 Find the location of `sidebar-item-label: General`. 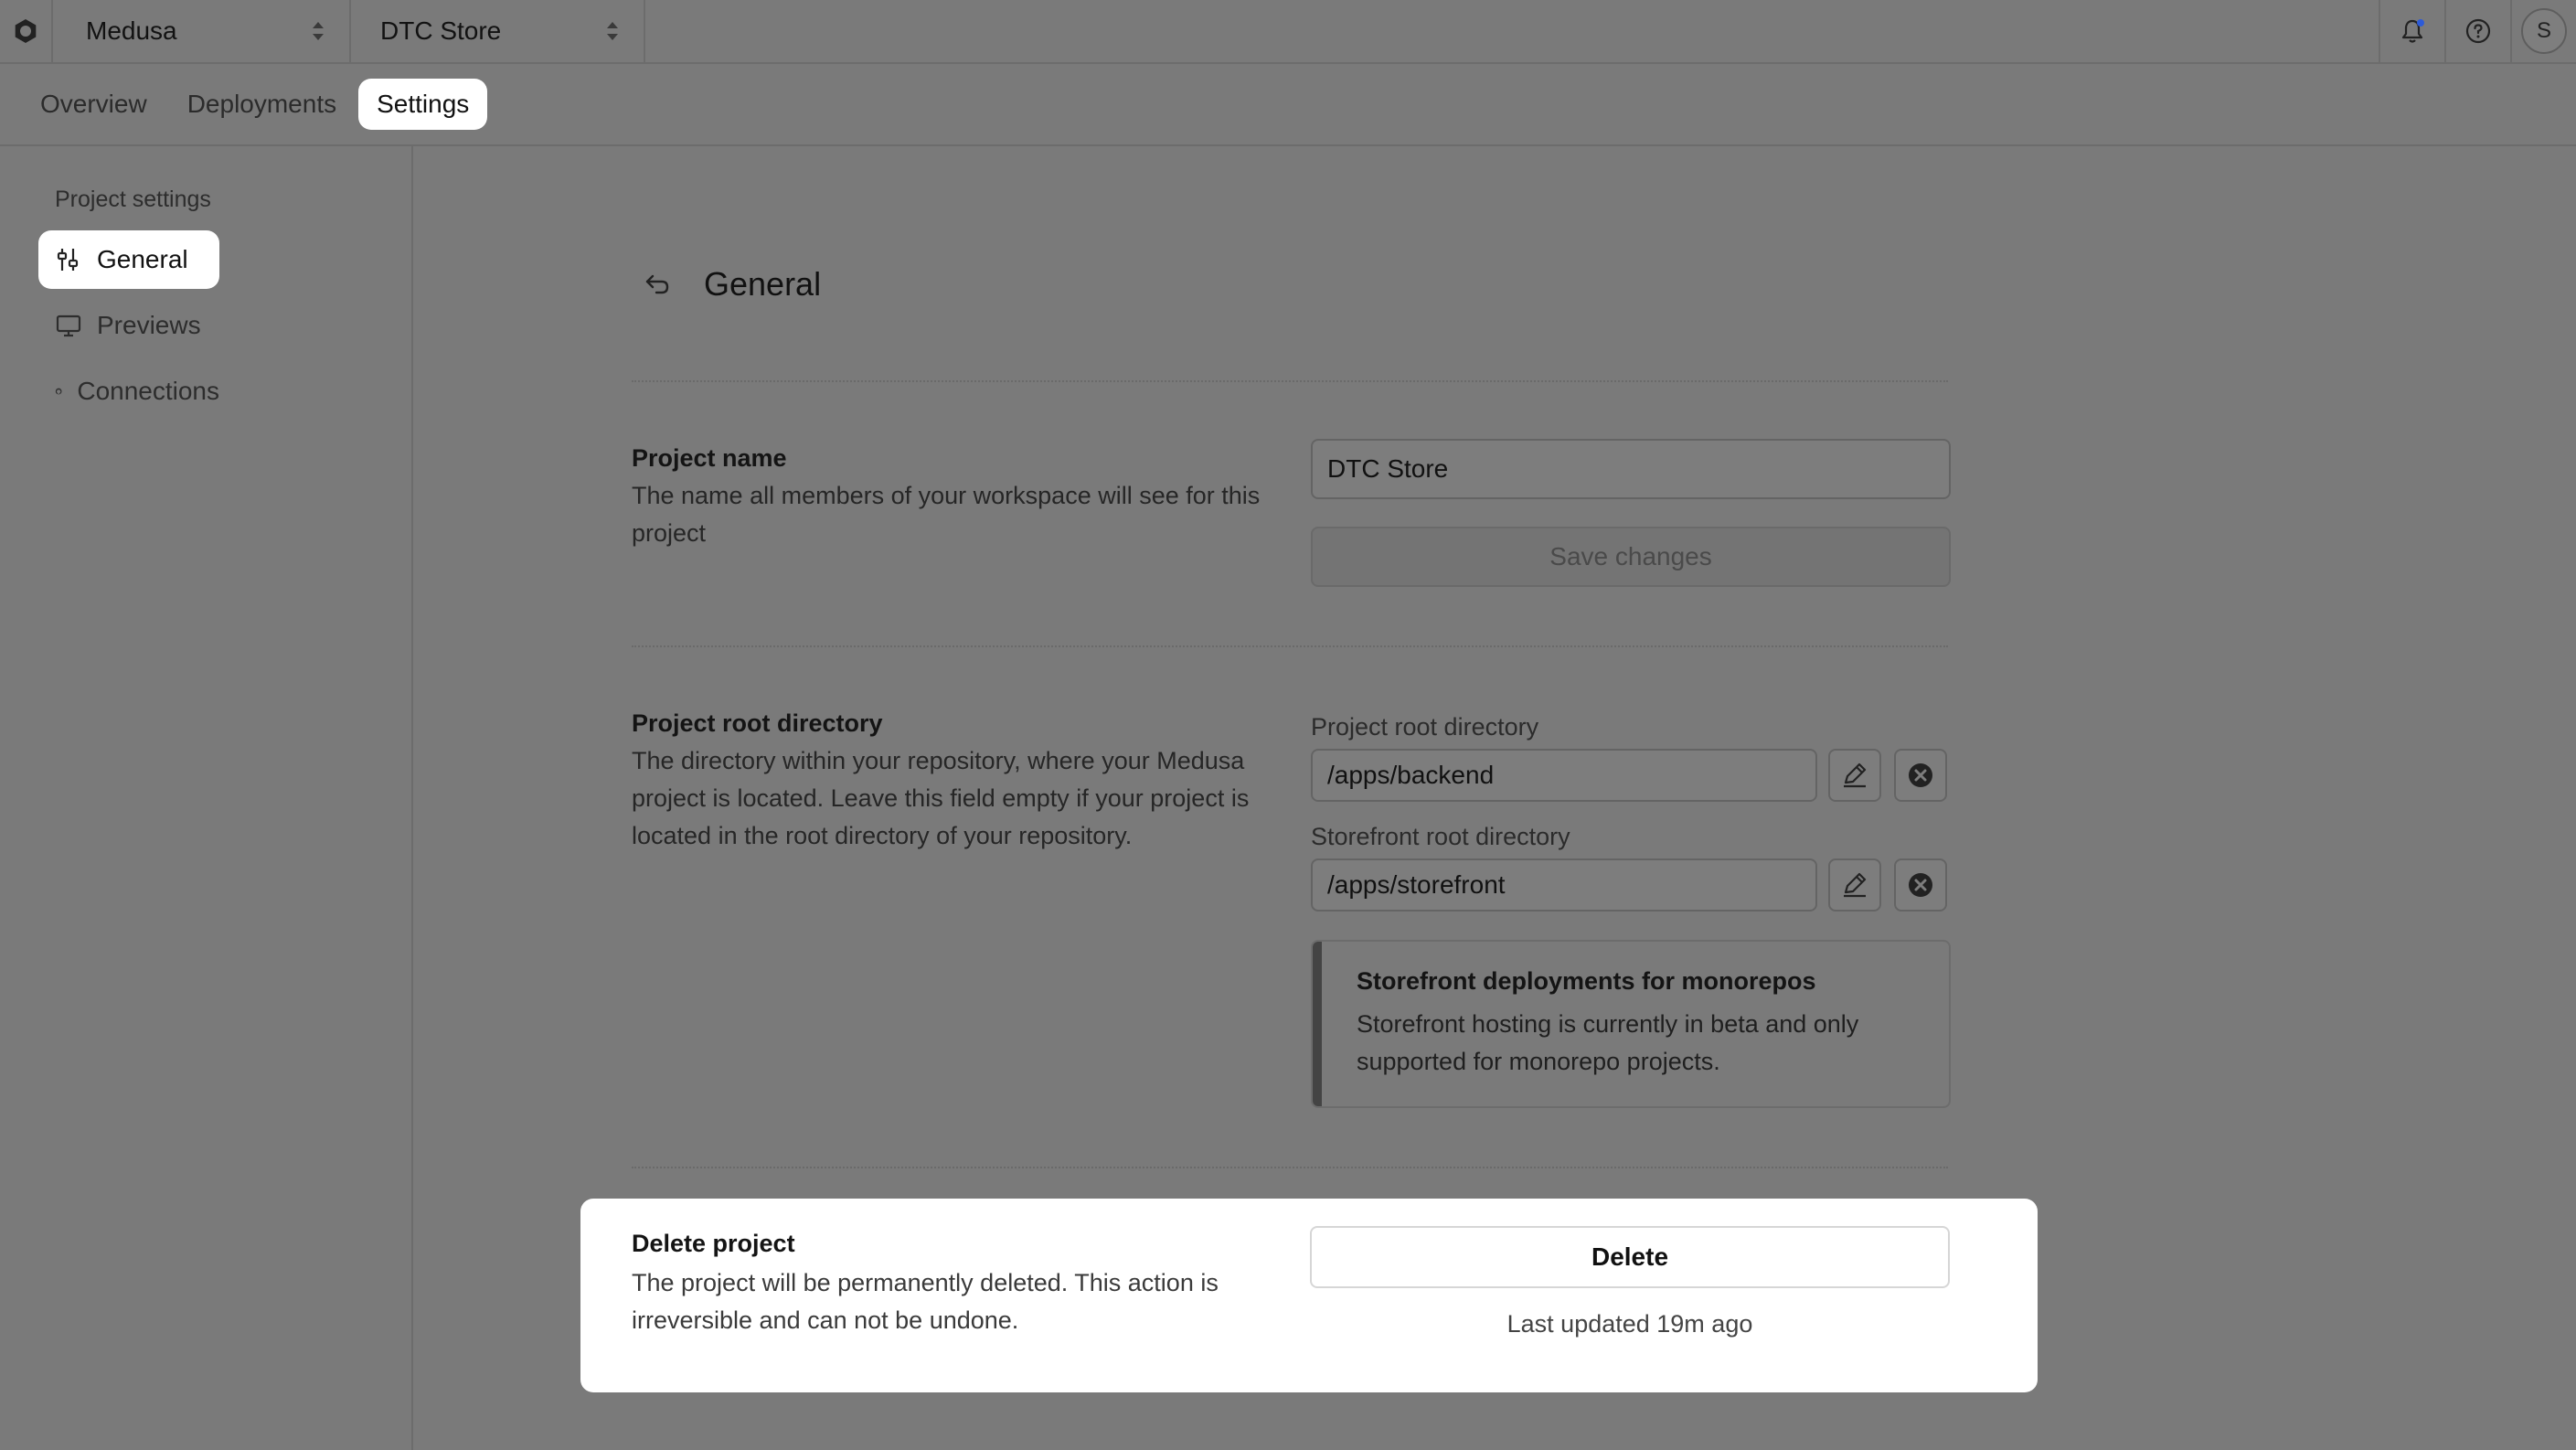

sidebar-item-label: General is located at coordinates (143, 259).